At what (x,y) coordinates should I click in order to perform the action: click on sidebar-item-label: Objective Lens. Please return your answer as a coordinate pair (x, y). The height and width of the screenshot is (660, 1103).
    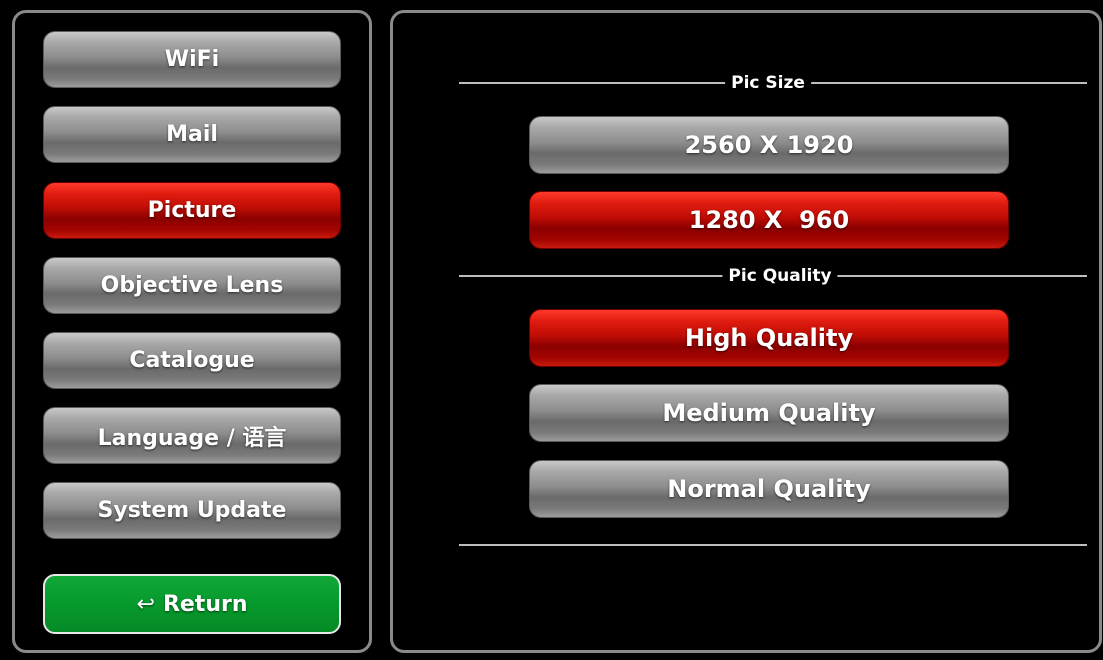
    Looking at the image, I should click on (192, 285).